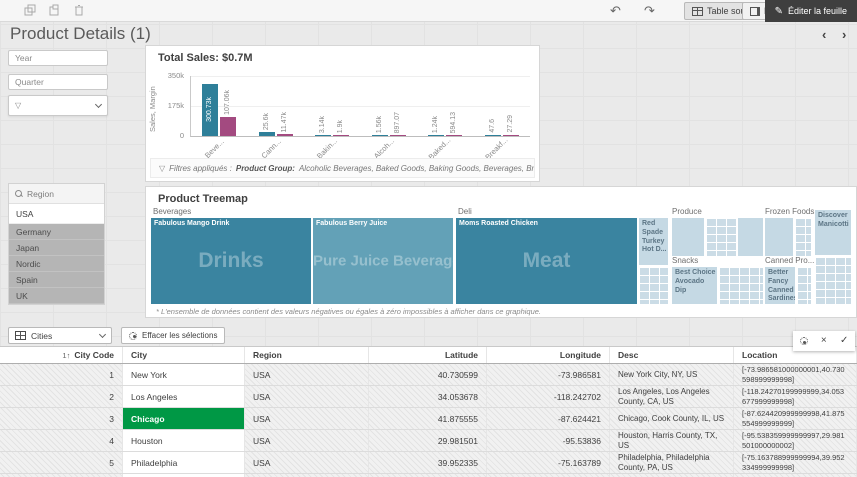  I want to click on cell-city: Los Angeles, so click(184, 396).